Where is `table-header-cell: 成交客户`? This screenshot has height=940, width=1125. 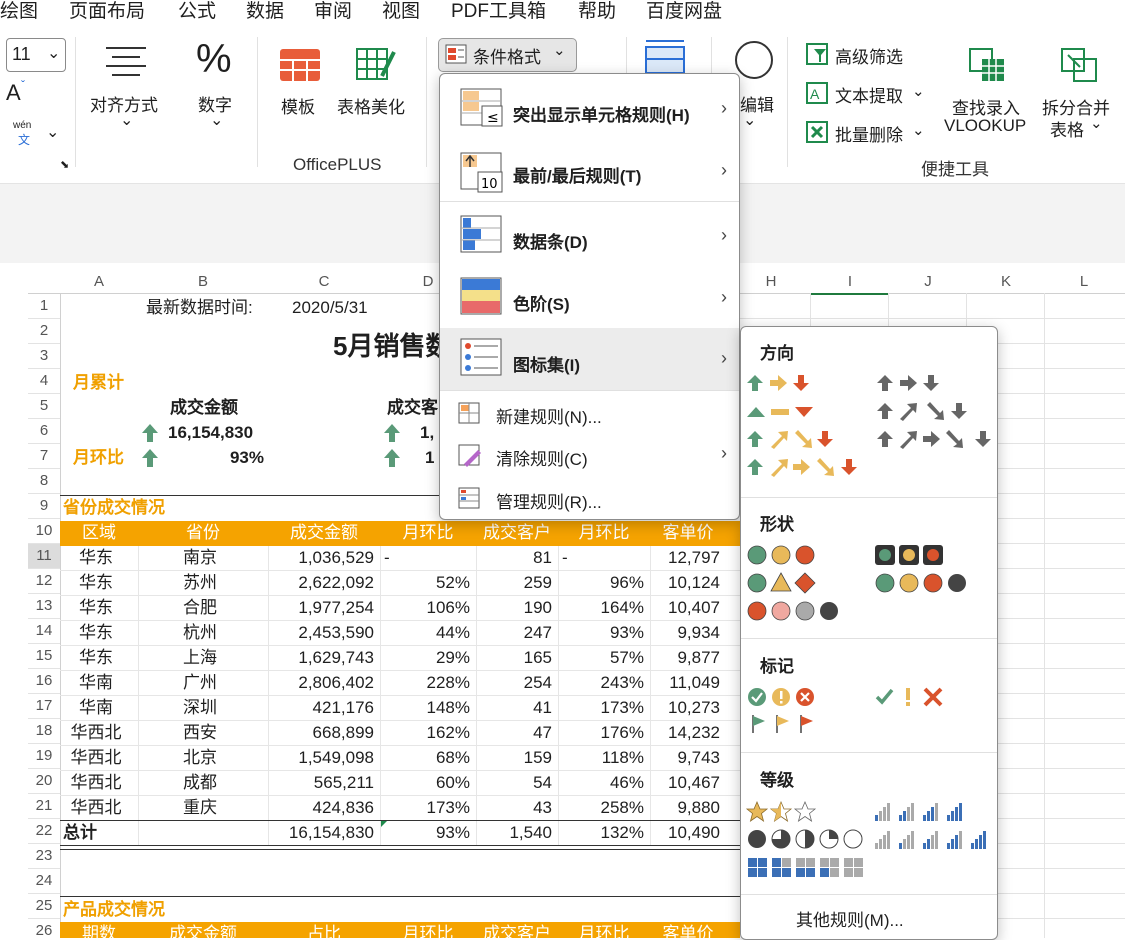 table-header-cell: 成交客户 is located at coordinates (517, 533).